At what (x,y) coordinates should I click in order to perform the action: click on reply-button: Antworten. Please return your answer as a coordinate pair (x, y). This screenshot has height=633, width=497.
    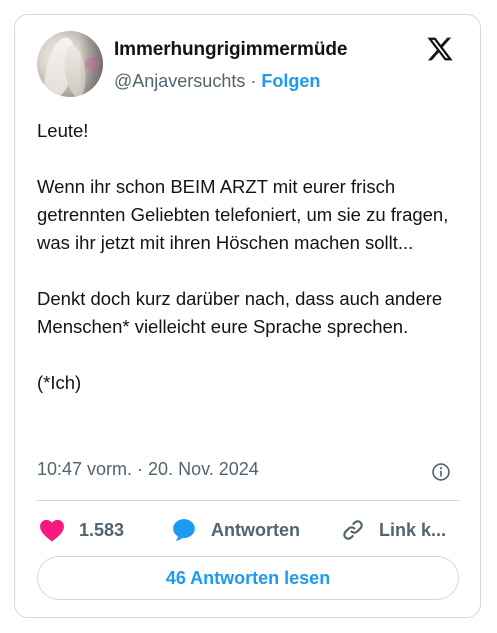
    Looking at the image, I should click on (235, 530).